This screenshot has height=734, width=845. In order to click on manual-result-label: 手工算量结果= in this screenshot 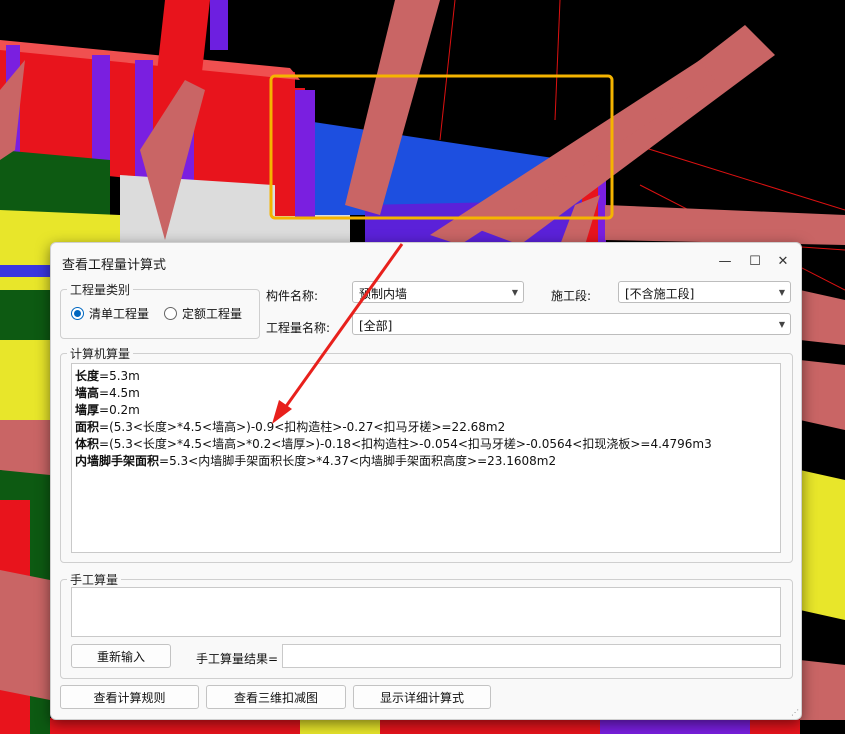, I will do `click(237, 659)`.